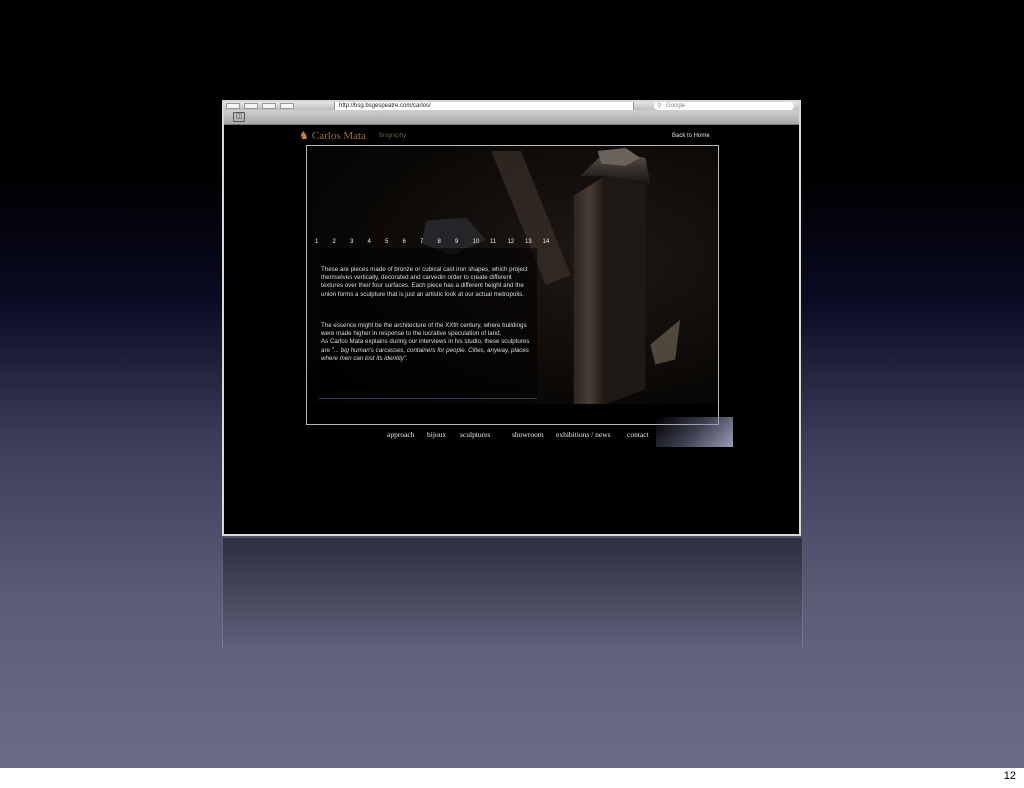  What do you see at coordinates (659, 106) in the screenshot?
I see `search-icon: ⚲` at bounding box center [659, 106].